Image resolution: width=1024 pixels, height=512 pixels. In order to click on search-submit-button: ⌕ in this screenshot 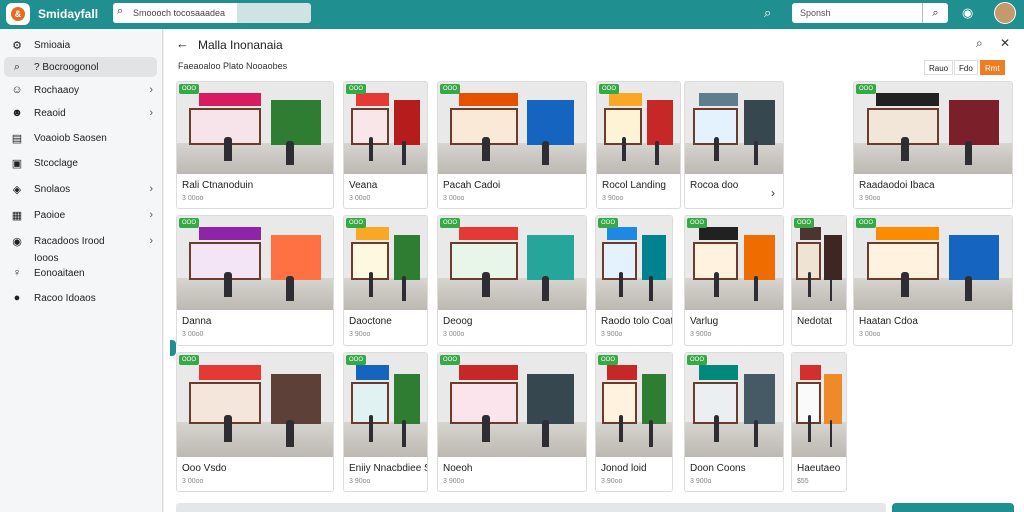, I will do `click(935, 13)`.